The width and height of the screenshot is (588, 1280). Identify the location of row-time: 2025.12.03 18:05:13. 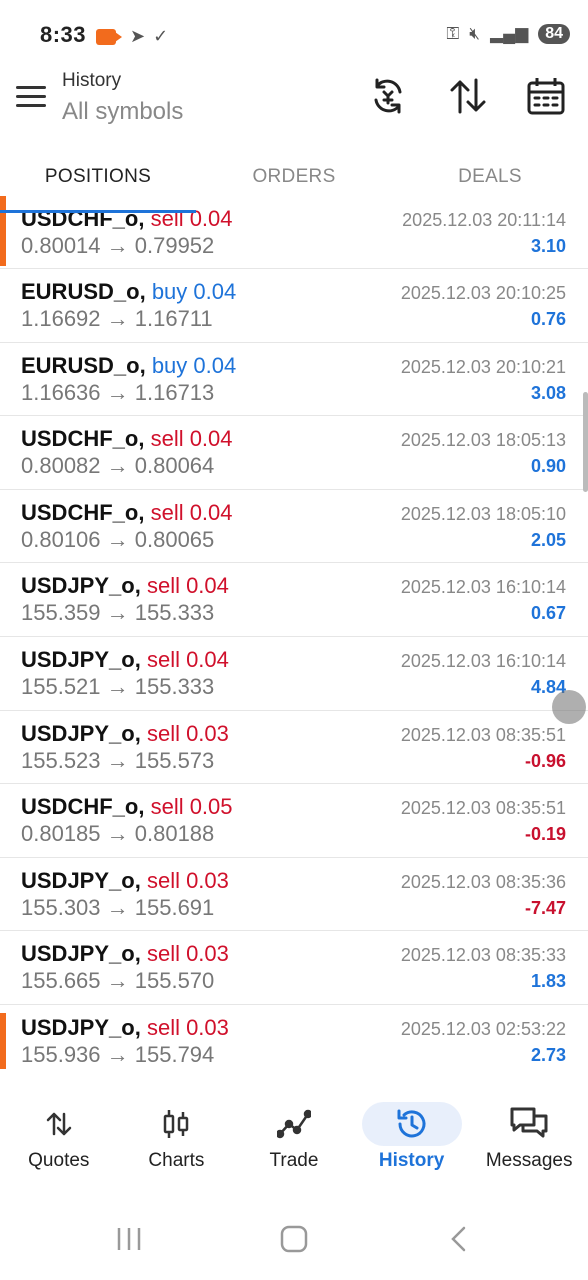
(483, 440).